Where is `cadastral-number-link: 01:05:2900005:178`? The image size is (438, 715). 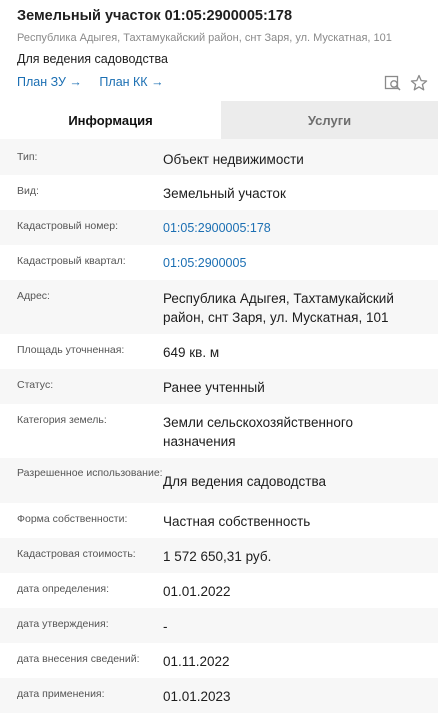 cadastral-number-link: 01:05:2900005:178 is located at coordinates (300, 228).